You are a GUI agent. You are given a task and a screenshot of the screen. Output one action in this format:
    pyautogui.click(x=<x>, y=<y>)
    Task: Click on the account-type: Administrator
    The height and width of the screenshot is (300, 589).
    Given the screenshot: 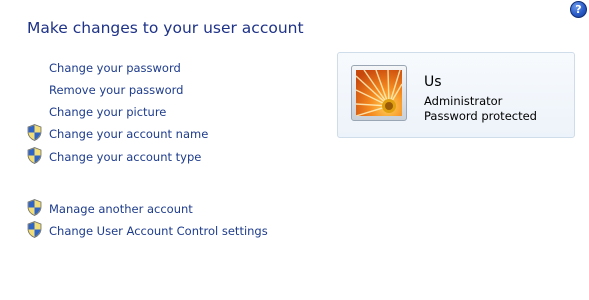 What is the action you would take?
    pyautogui.click(x=463, y=101)
    